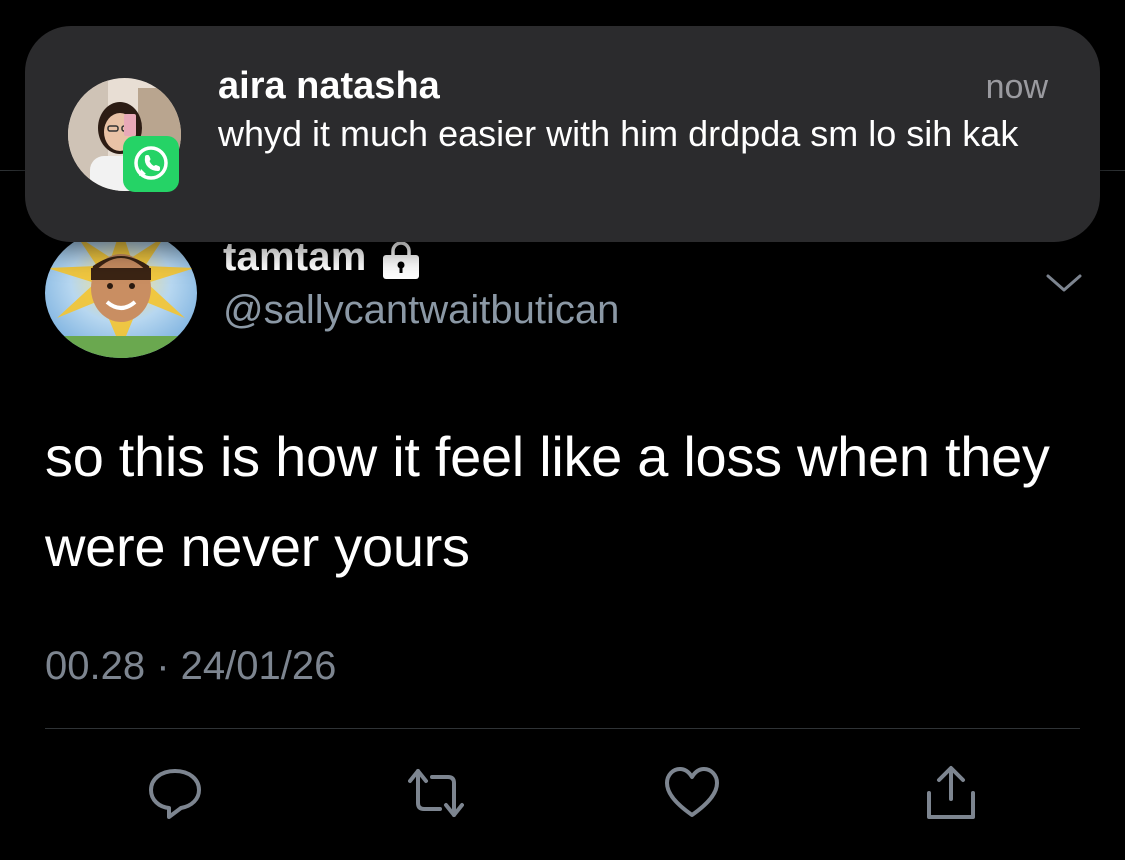 This screenshot has height=860, width=1125. I want to click on share-icon, so click(951, 792).